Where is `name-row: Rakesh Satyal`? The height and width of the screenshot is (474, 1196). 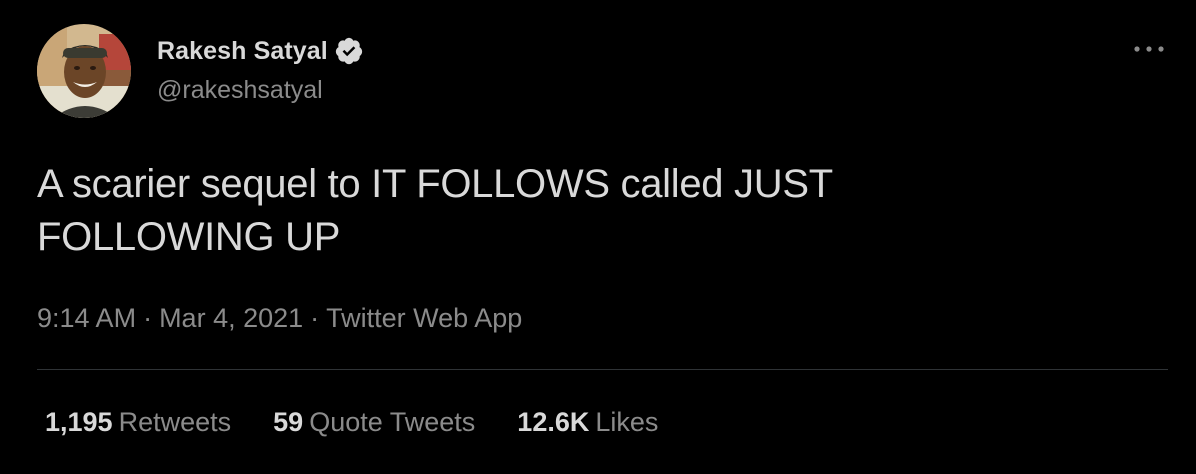
name-row: Rakesh Satyal is located at coordinates (260, 51).